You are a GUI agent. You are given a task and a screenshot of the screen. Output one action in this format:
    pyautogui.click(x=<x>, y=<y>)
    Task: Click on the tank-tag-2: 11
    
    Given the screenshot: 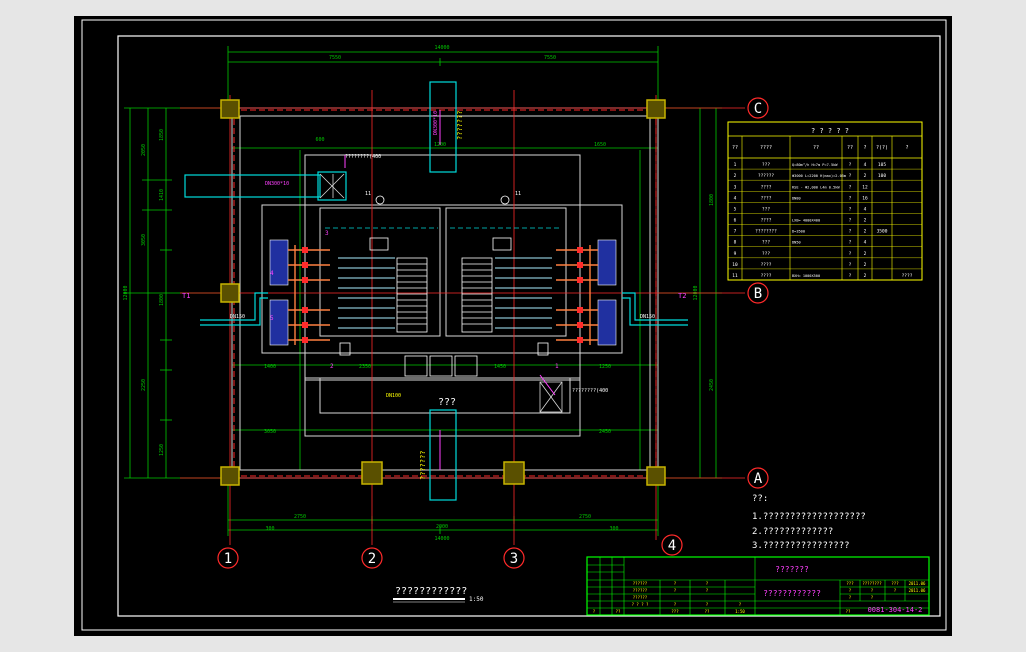 What is the action you would take?
    pyautogui.click(x=518, y=194)
    